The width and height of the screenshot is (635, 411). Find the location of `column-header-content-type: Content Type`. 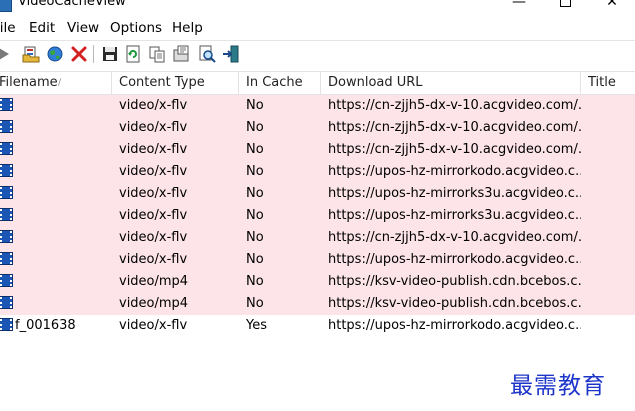

column-header-content-type: Content Type is located at coordinates (175, 83).